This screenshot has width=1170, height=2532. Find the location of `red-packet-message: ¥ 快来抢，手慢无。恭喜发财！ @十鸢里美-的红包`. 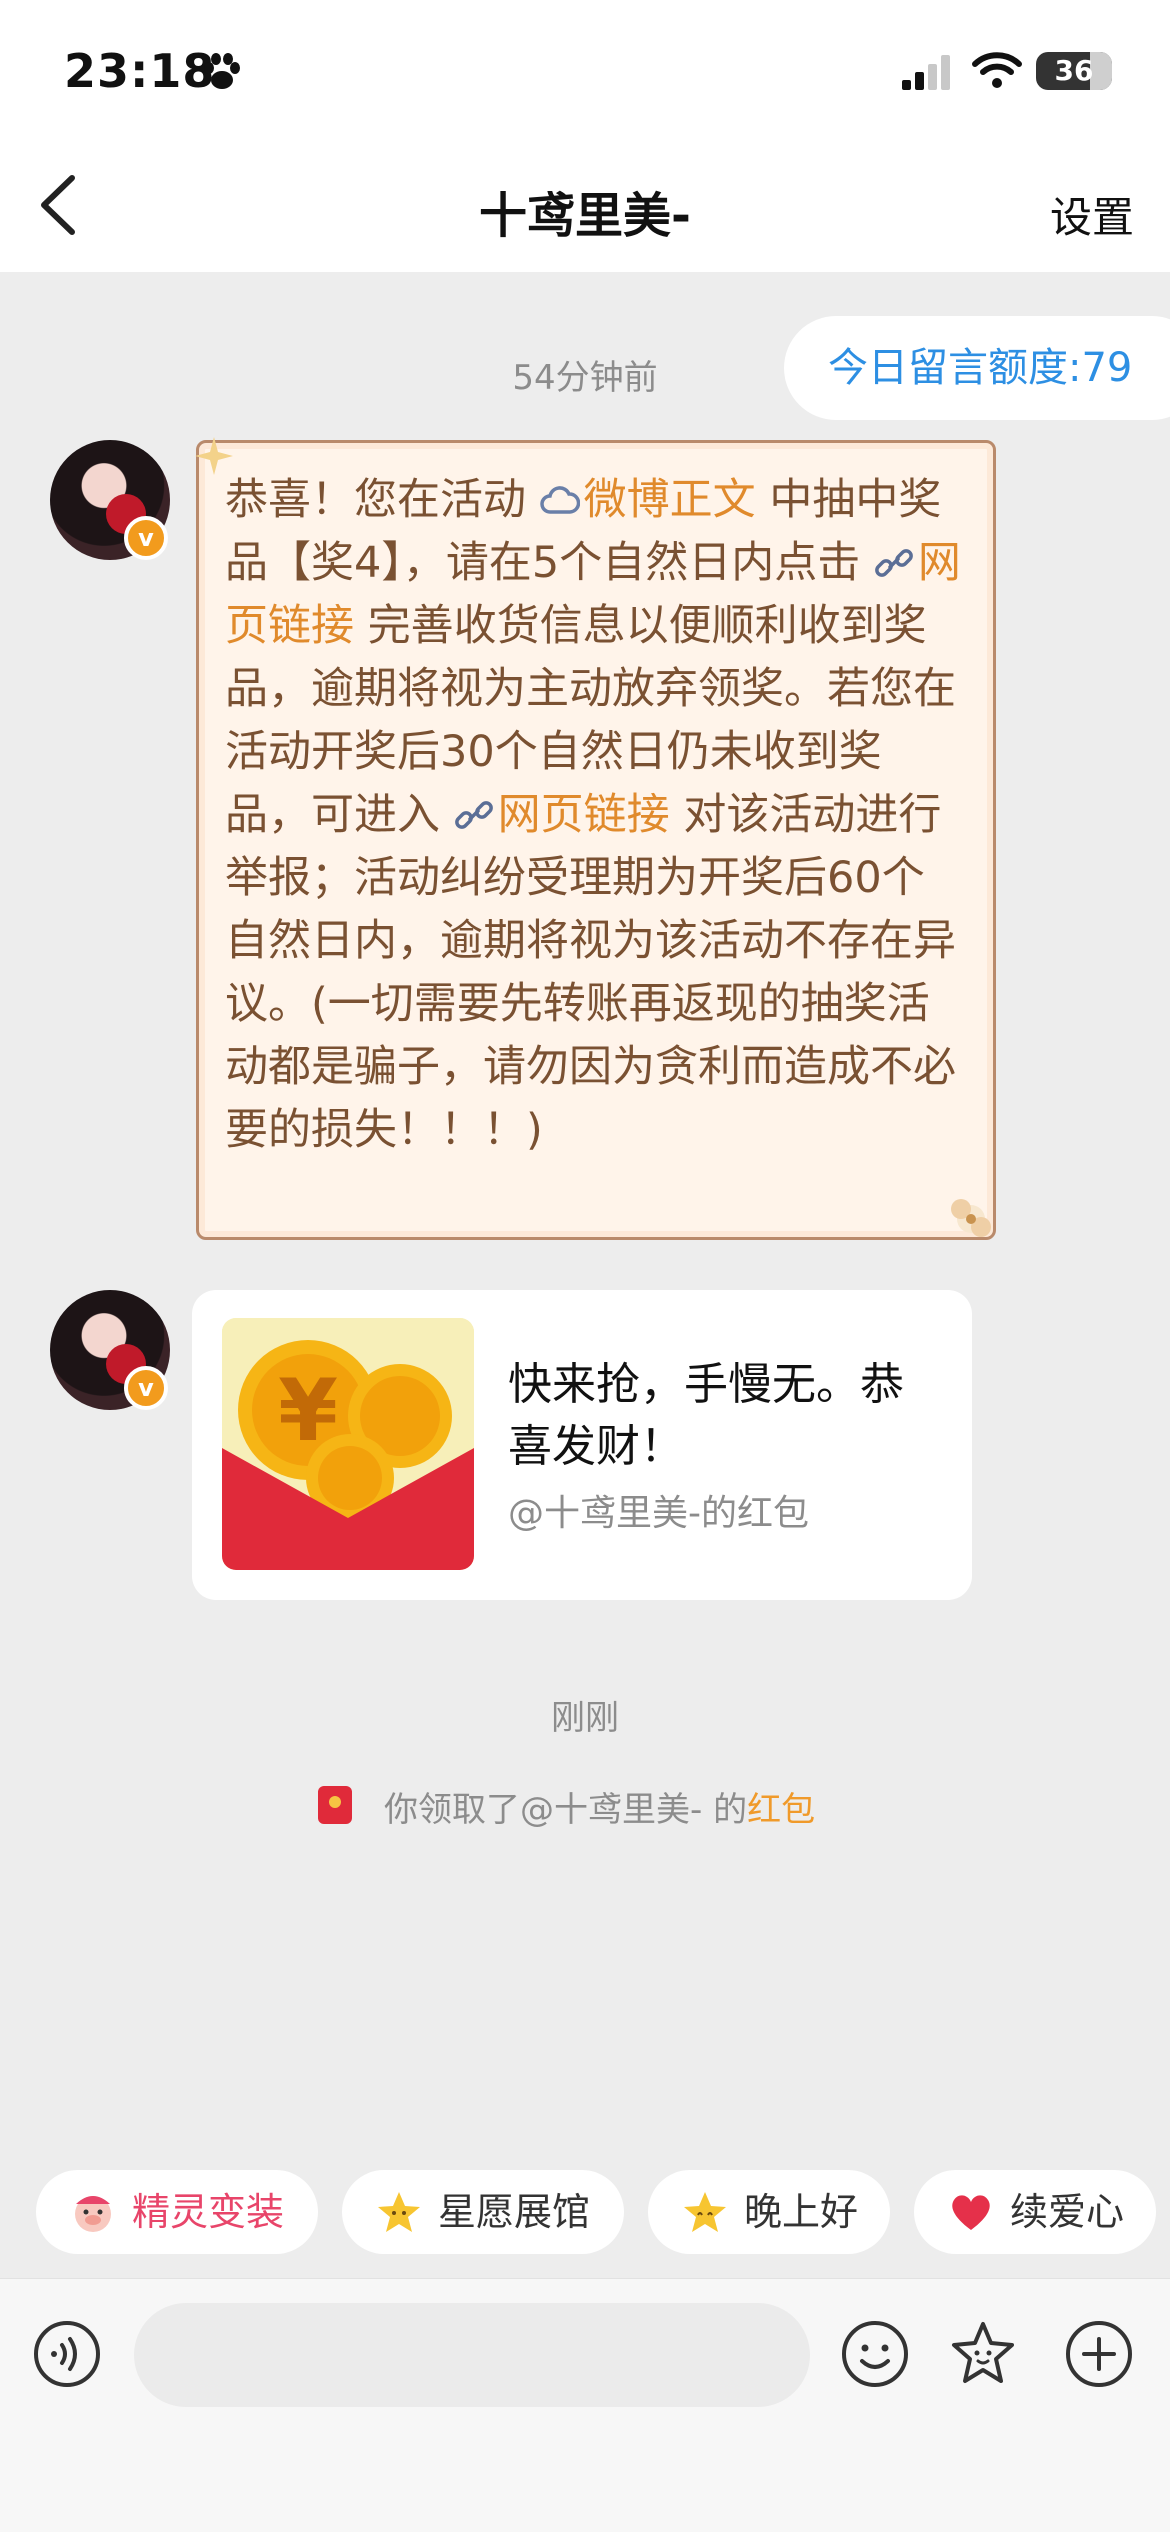

red-packet-message: ¥ 快来抢，手慢无。恭喜发财！ @十鸢里美-的红包 is located at coordinates (582, 1445).